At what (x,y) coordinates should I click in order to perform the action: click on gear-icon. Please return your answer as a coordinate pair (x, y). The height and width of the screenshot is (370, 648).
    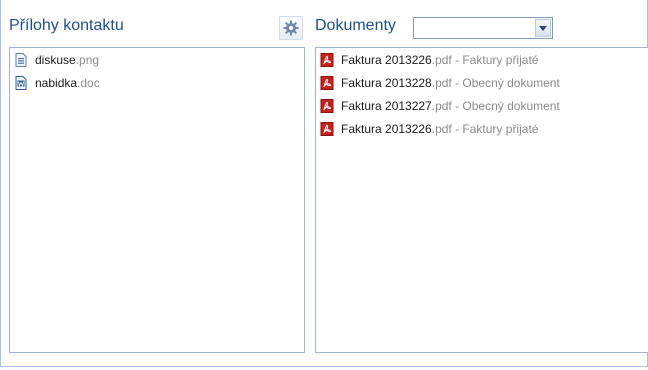
    Looking at the image, I should click on (291, 28).